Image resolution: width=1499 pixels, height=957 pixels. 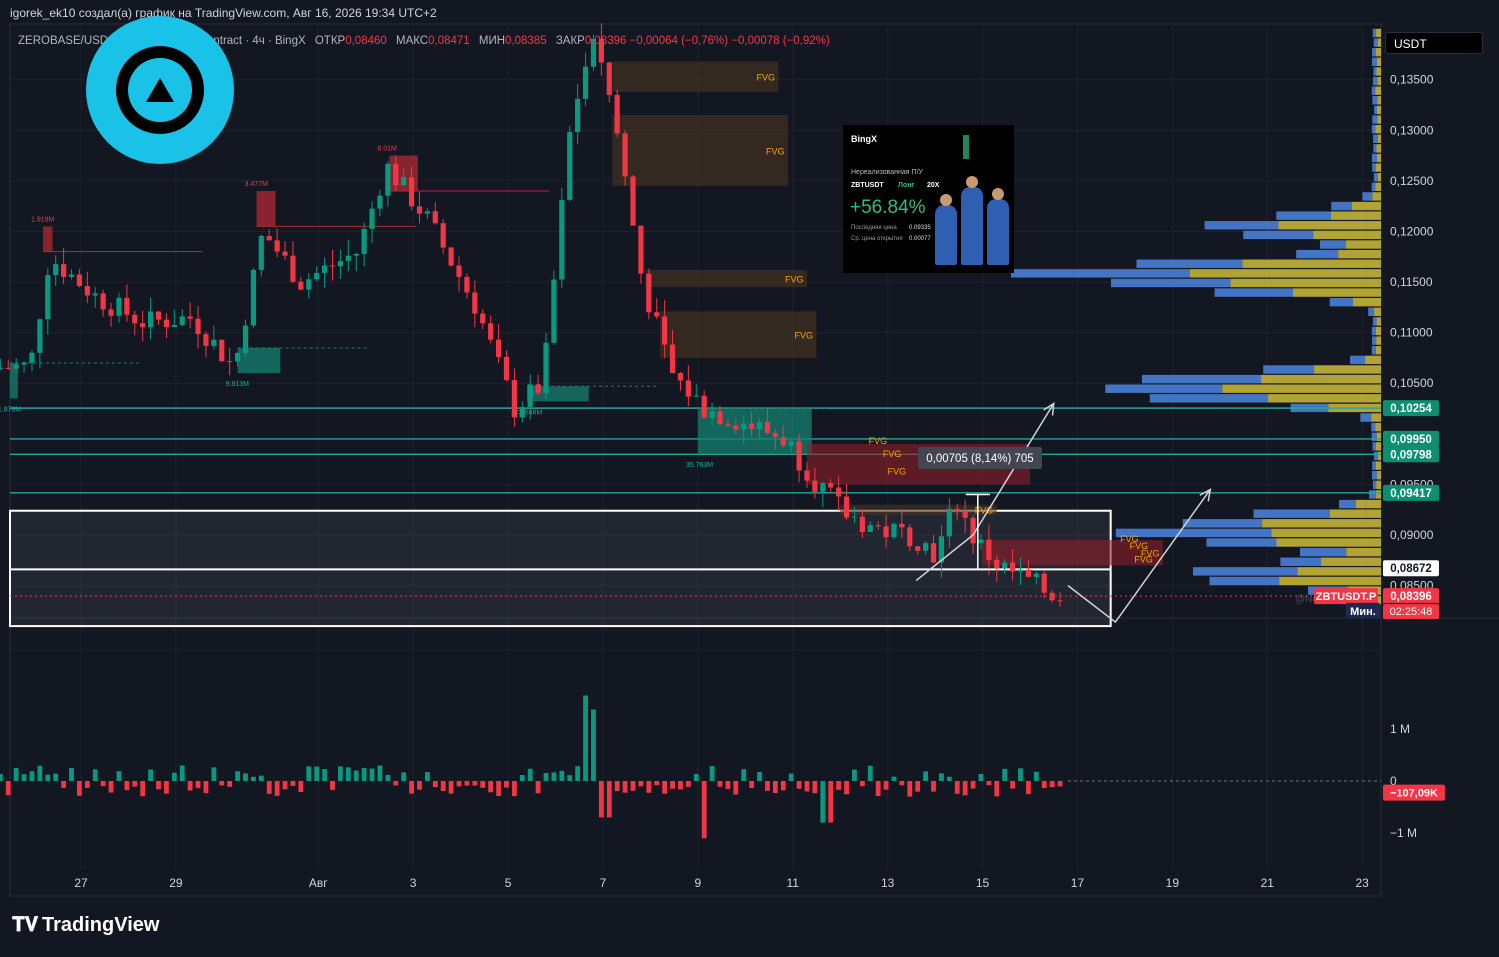 I want to click on currency-unit-selector: USDT, so click(x=1434, y=43).